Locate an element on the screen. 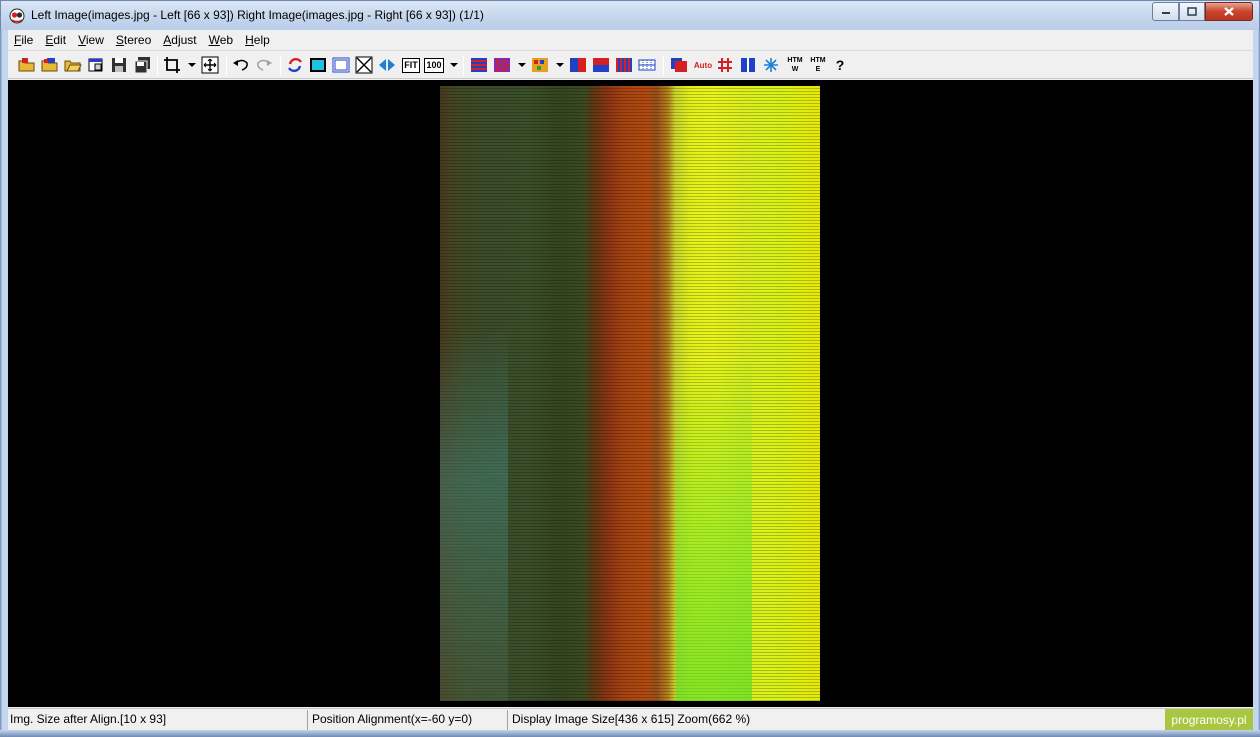  lr-compare-button is located at coordinates (647, 65).